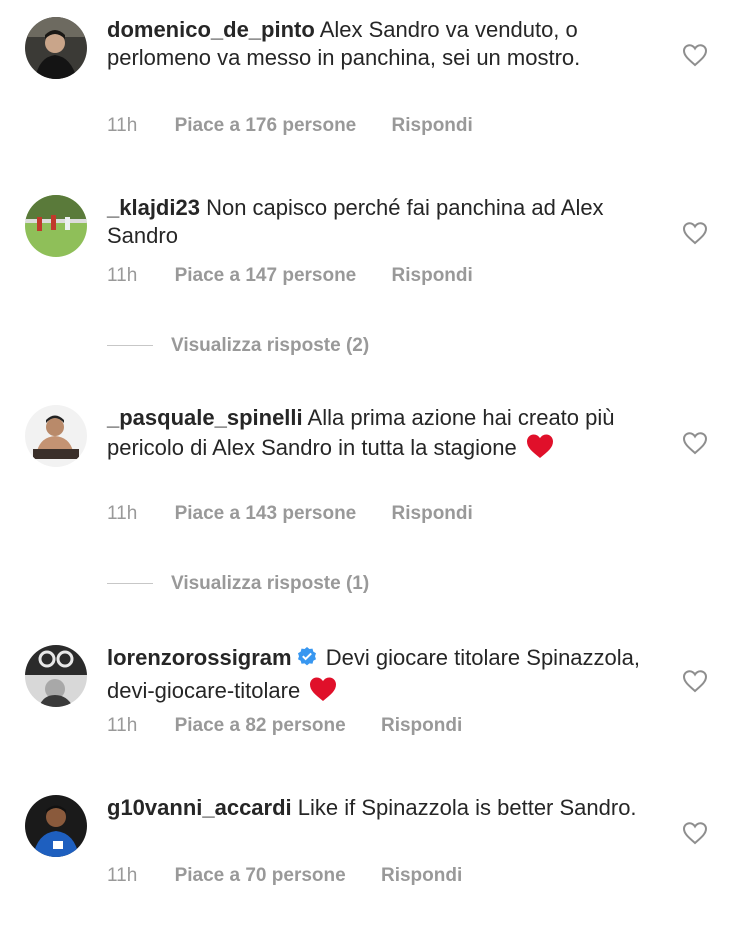 This screenshot has width=750, height=929. Describe the element at coordinates (199, 807) in the screenshot. I see `comment-username: g10vanni_accardi` at that location.